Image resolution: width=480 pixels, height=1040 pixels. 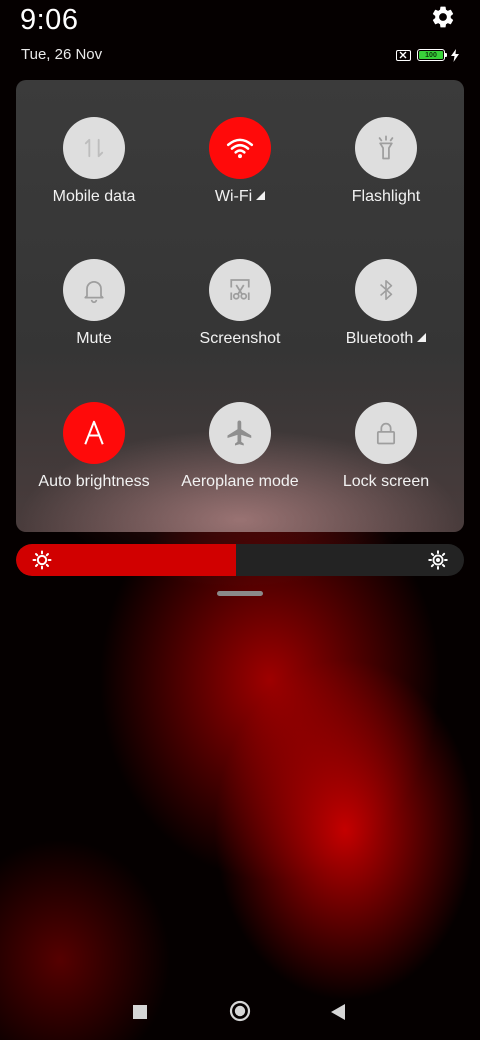 I want to click on tile-label: Flashlight, so click(x=386, y=196).